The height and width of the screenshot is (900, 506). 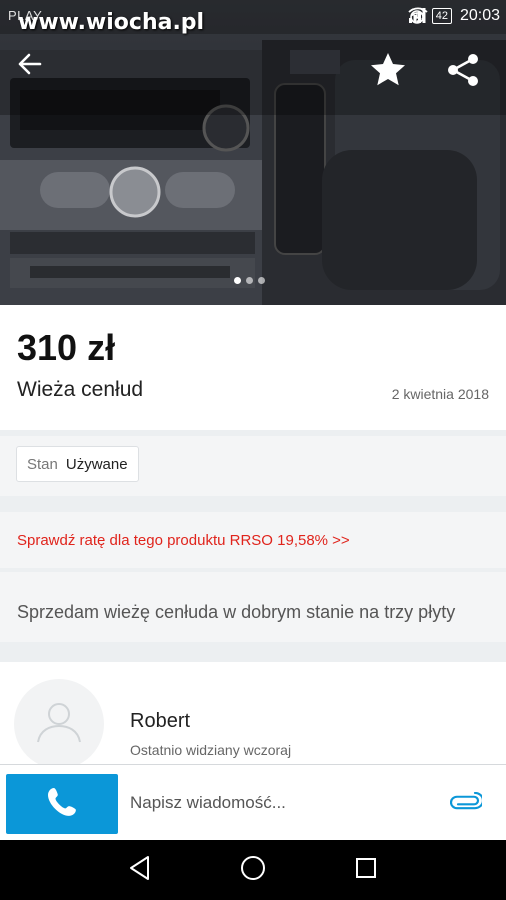 I want to click on message-input, so click(x=280, y=803).